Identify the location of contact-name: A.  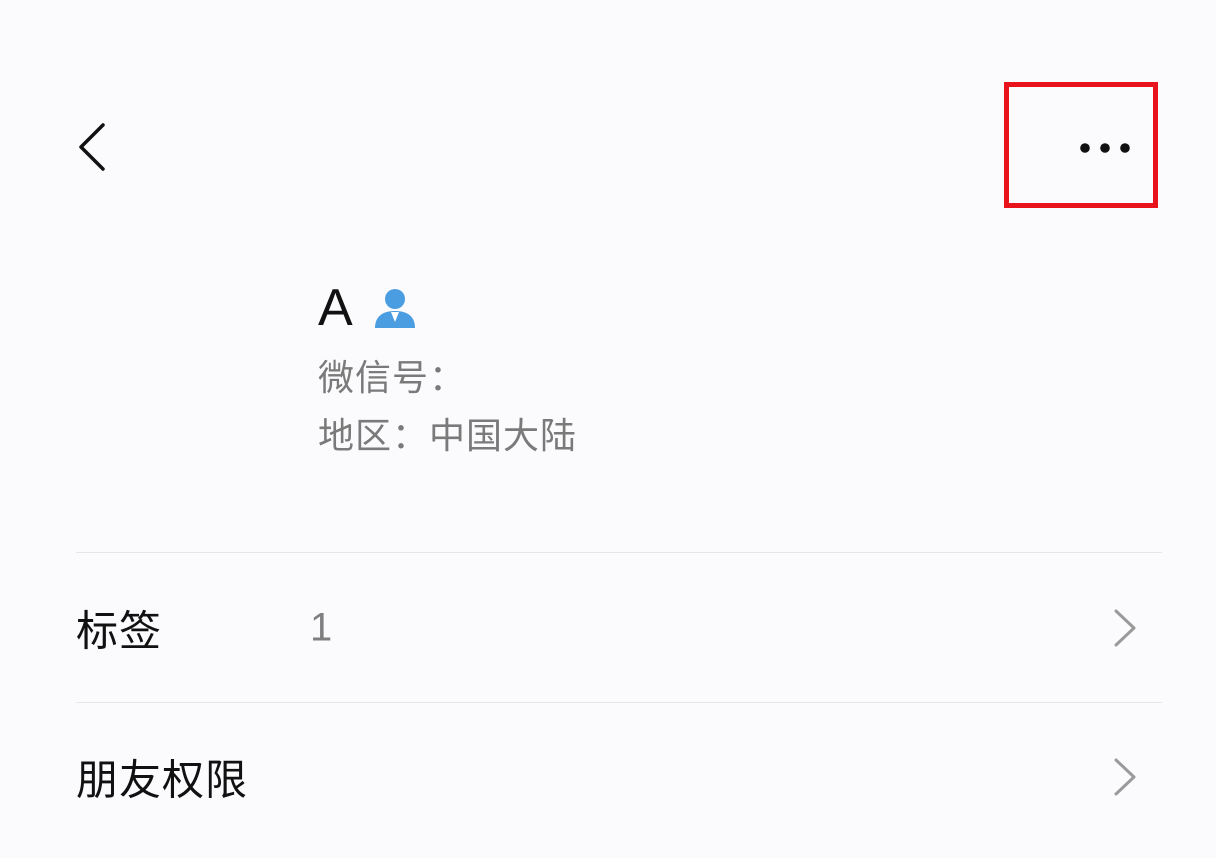
(335, 308).